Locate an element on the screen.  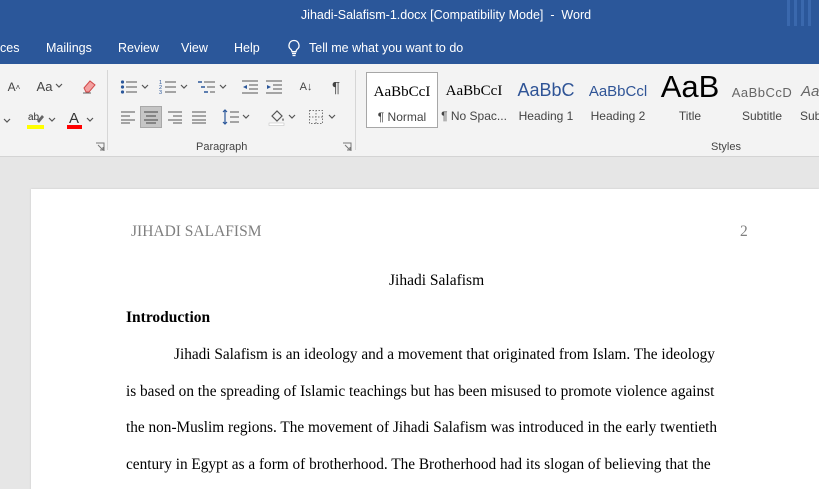
justify-button is located at coordinates (151, 117).